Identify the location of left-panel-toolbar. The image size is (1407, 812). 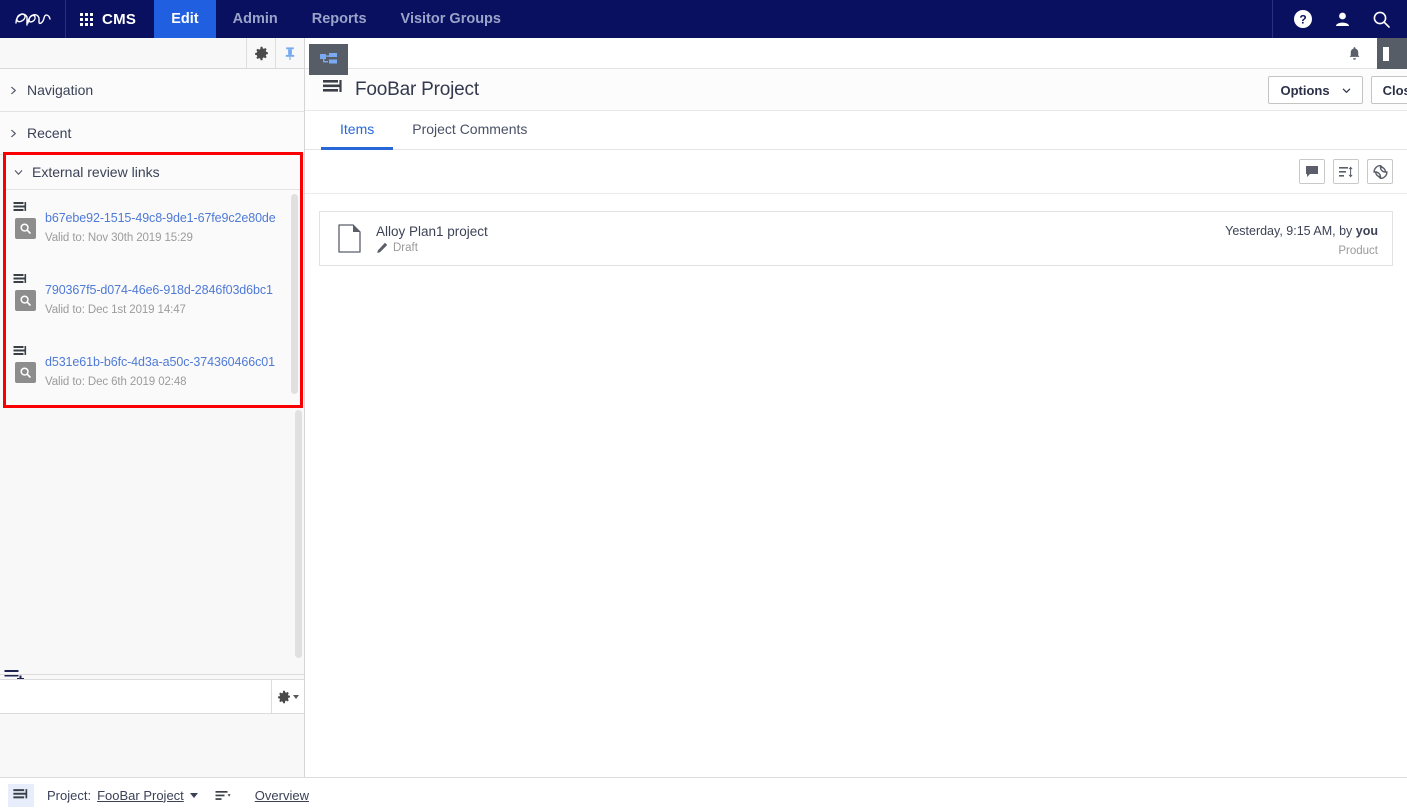
(152, 53).